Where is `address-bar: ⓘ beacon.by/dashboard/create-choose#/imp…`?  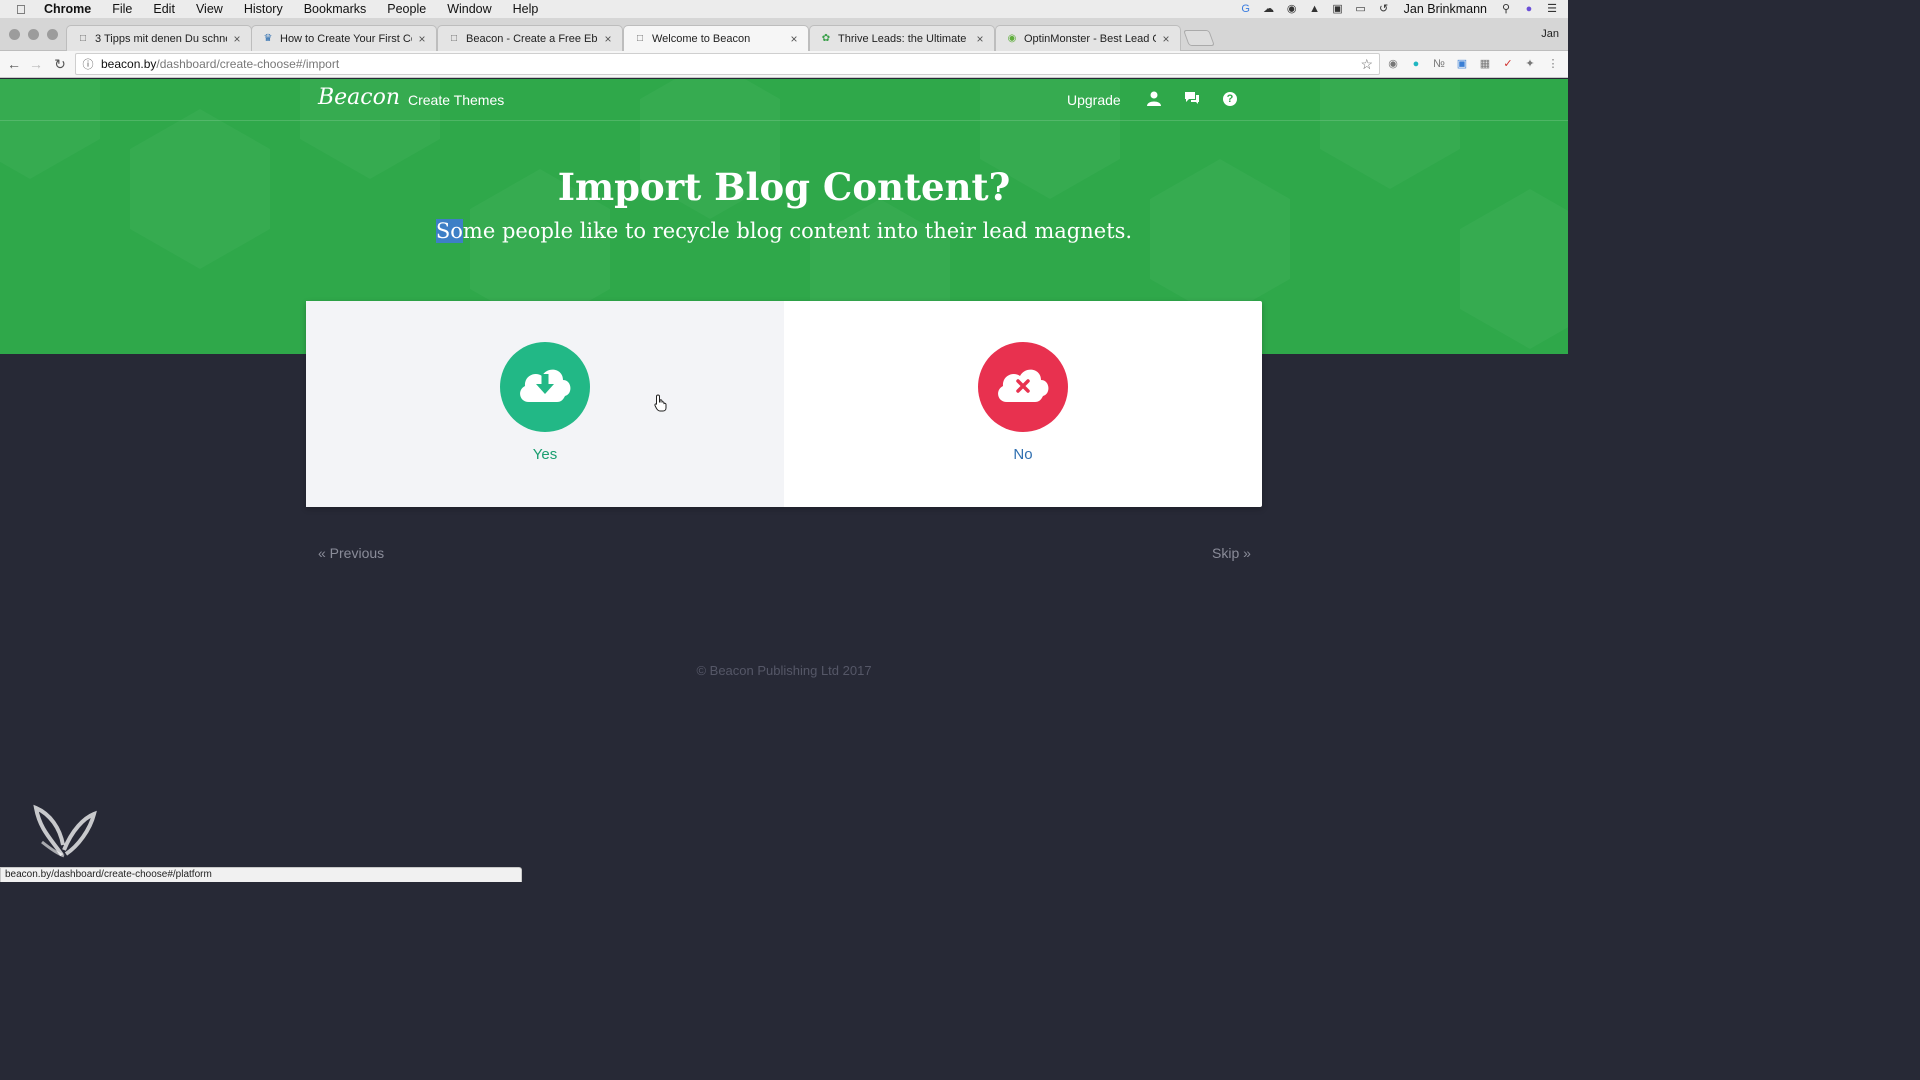 address-bar: ⓘ beacon.by/dashboard/create-choose#/imp… is located at coordinates (727, 64).